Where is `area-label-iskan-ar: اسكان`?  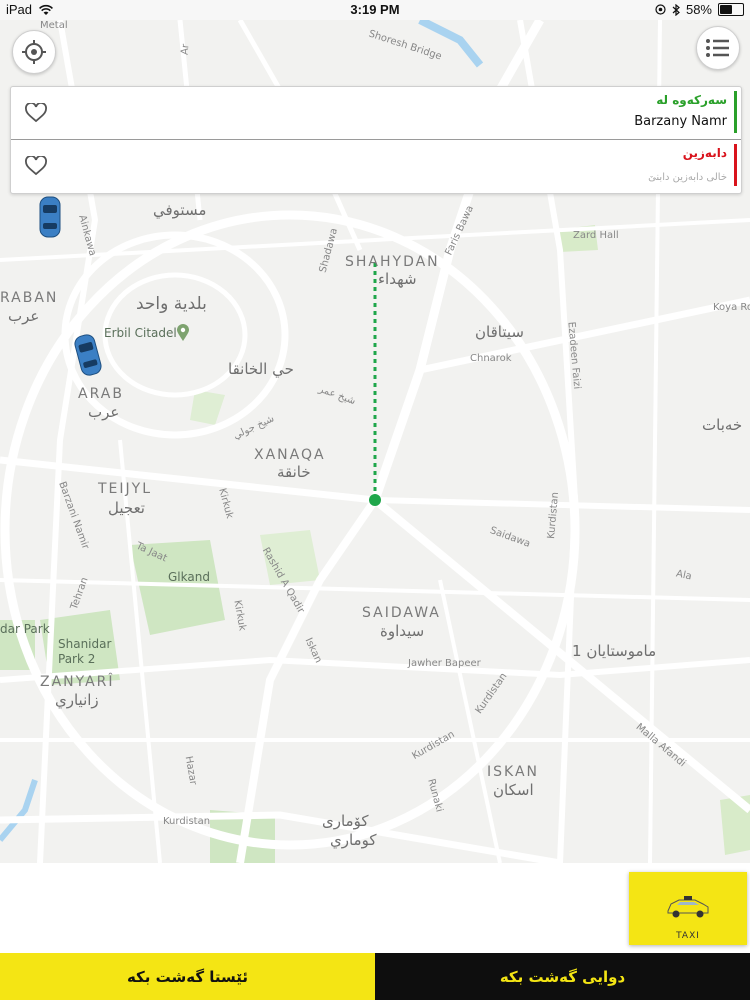
area-label-iskan-ar: اسكان is located at coordinates (513, 790).